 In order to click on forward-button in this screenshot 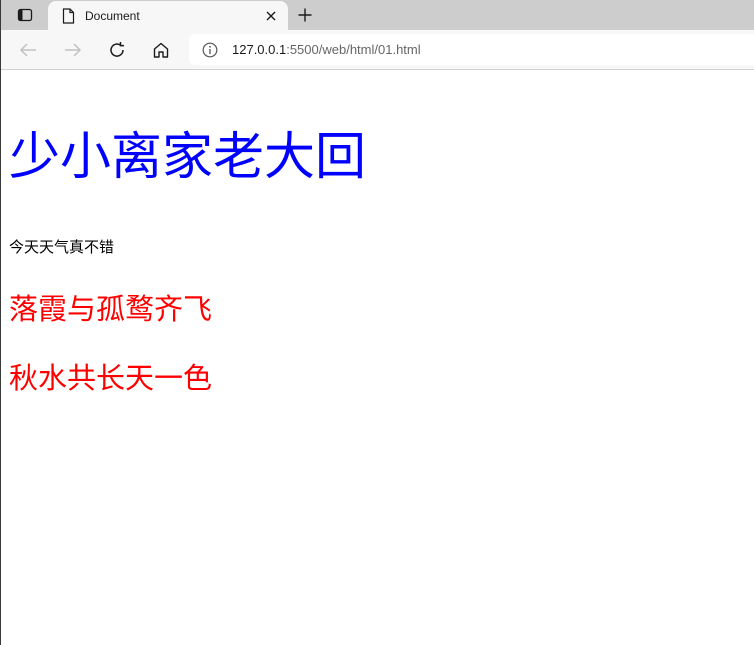, I will do `click(73, 50)`.